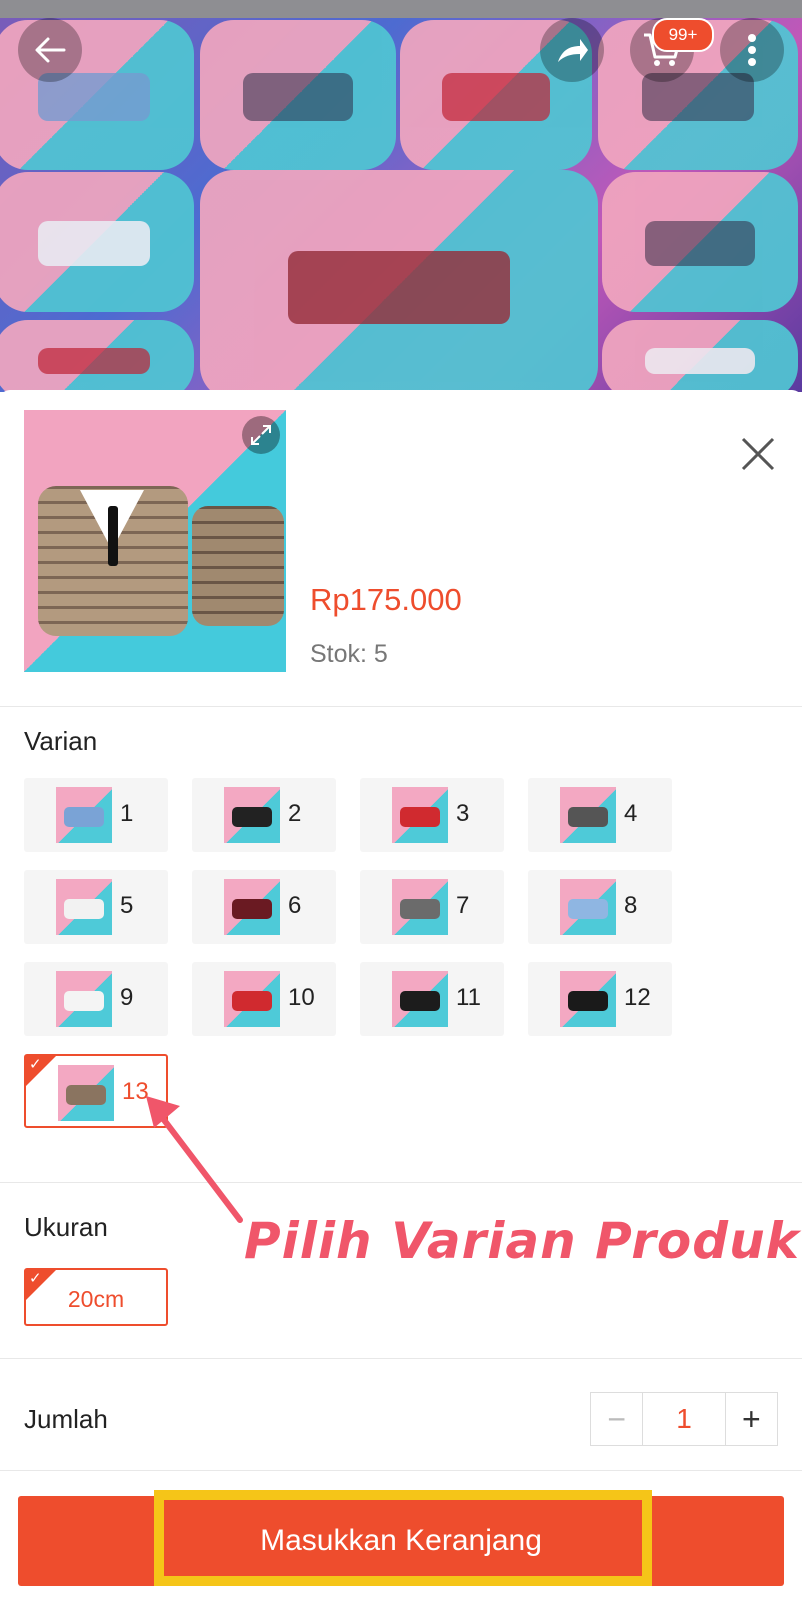 The image size is (802, 1600). What do you see at coordinates (127, 813) in the screenshot?
I see `variant-label: 1` at bounding box center [127, 813].